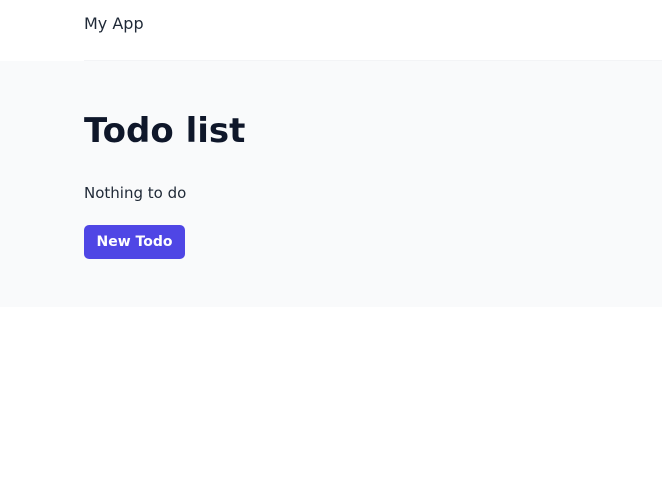 The image size is (662, 487). I want to click on app-name: My App, so click(114, 24).